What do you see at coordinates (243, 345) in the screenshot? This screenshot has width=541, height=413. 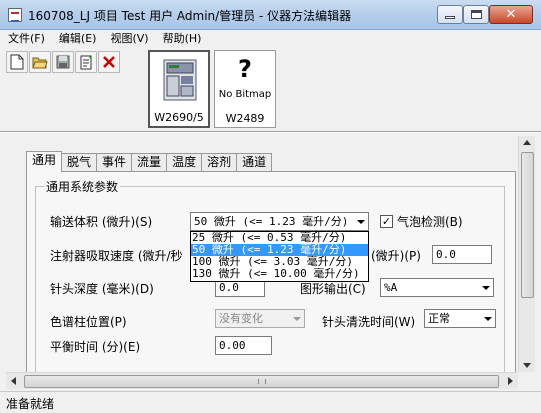 I see `equilibration-time-input: 0.00` at bounding box center [243, 345].